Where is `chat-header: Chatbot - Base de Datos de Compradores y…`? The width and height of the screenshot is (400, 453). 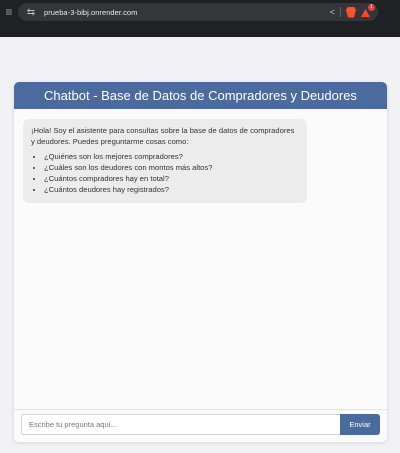
chat-header: Chatbot - Base de Datos de Compradores y… is located at coordinates (200, 95).